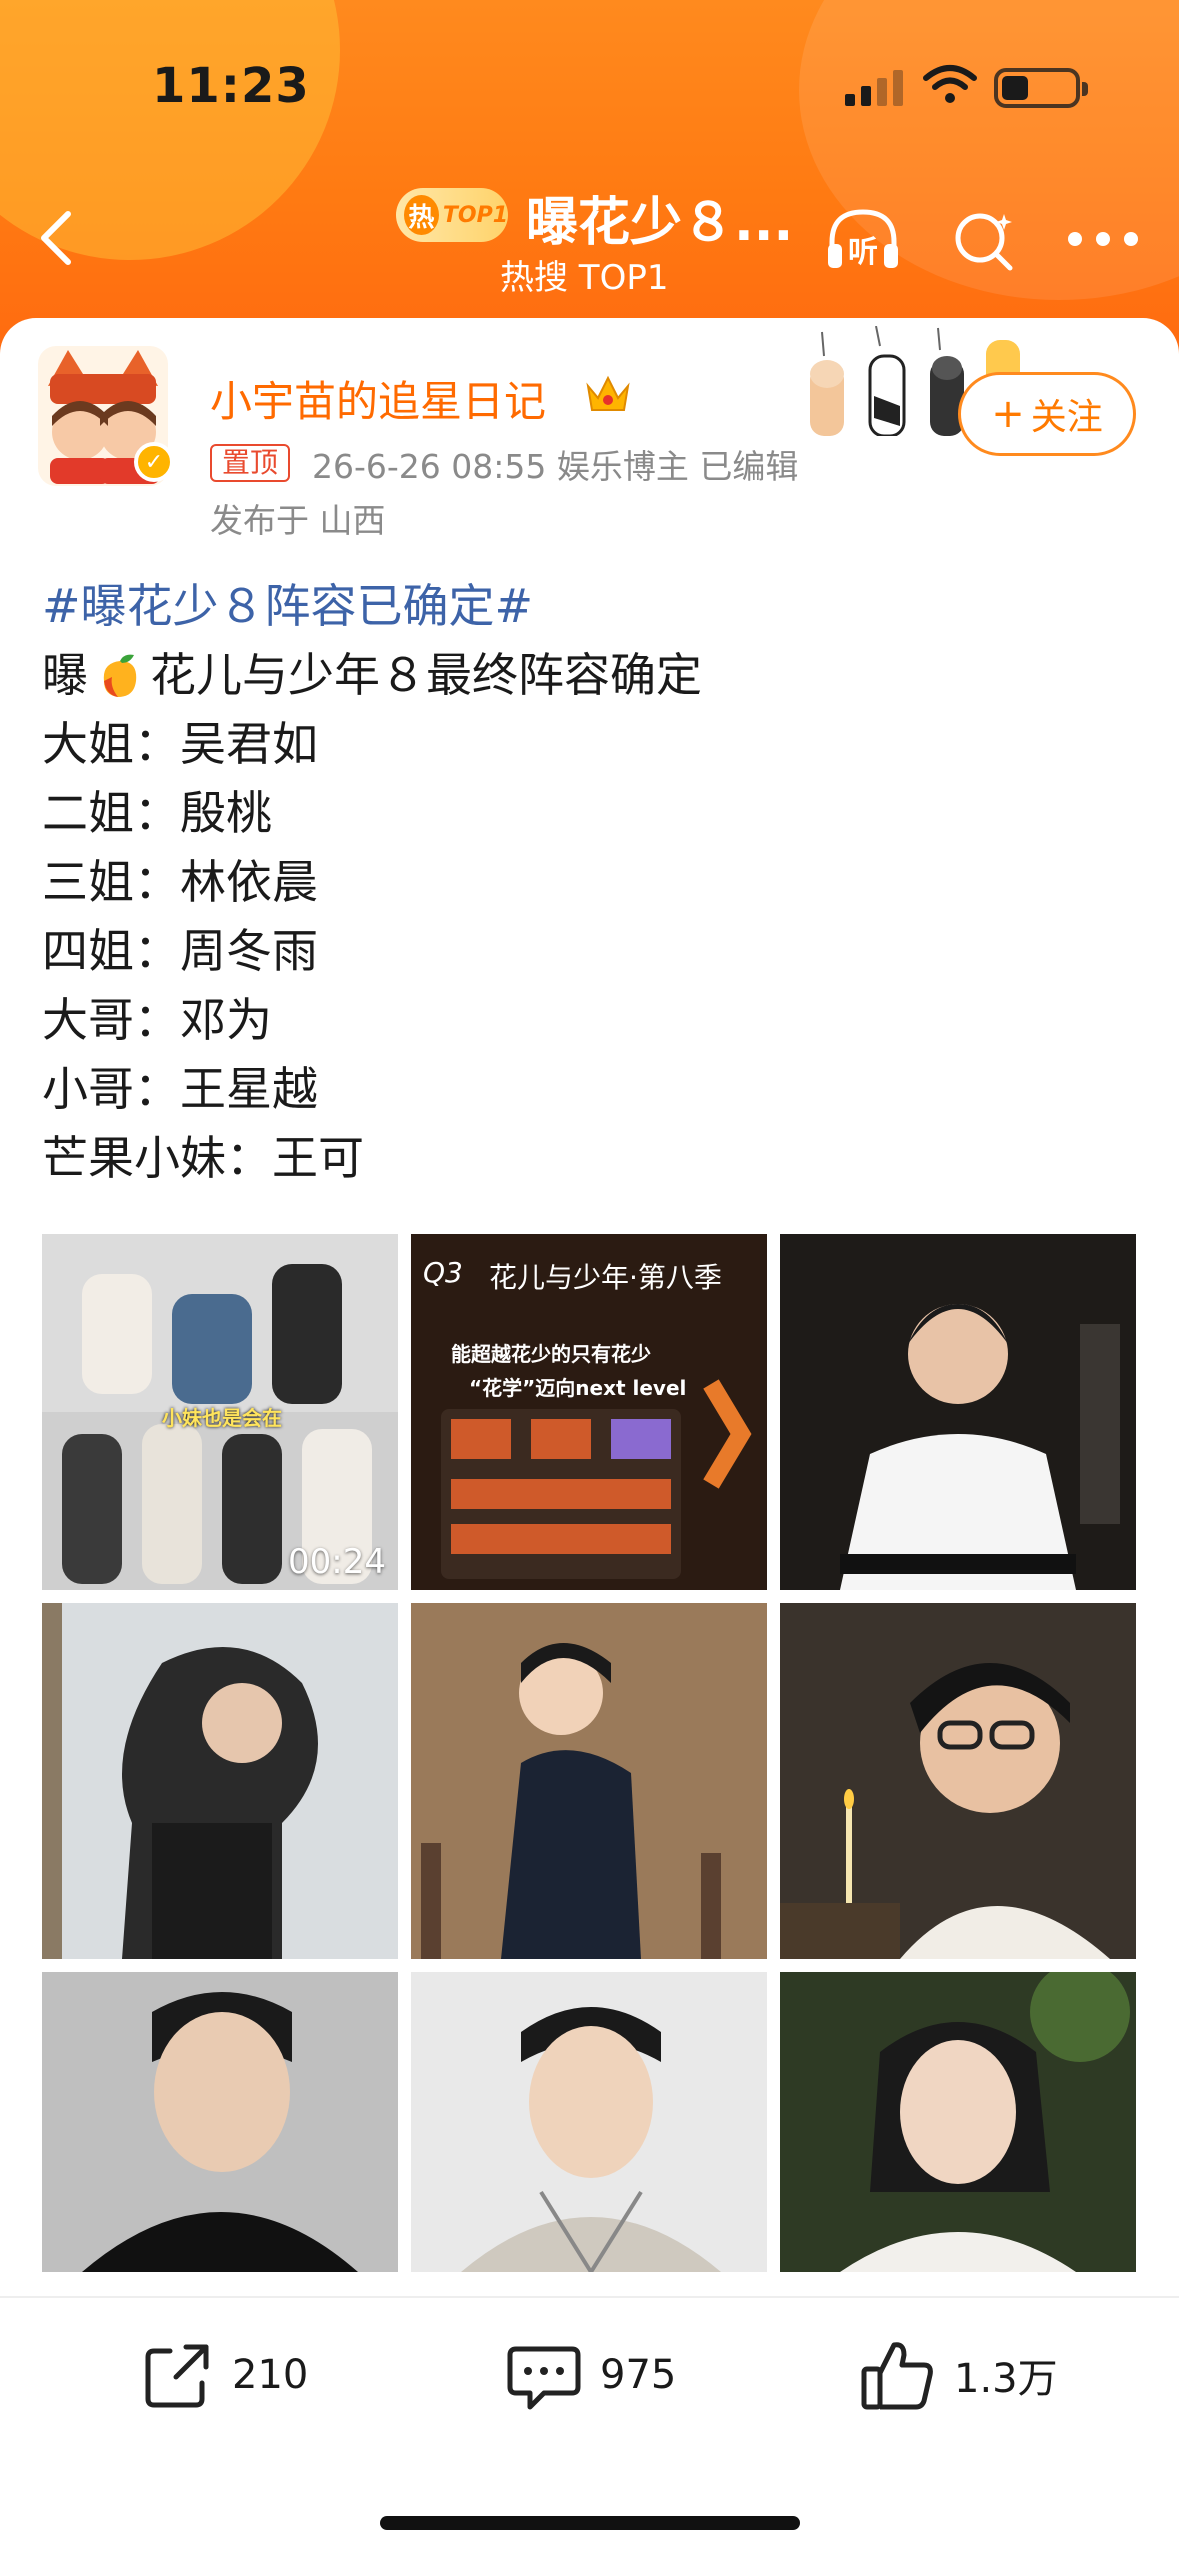 This screenshot has width=1179, height=2556. Describe the element at coordinates (1006, 2379) in the screenshot. I see `like-count: 1.3万` at that location.